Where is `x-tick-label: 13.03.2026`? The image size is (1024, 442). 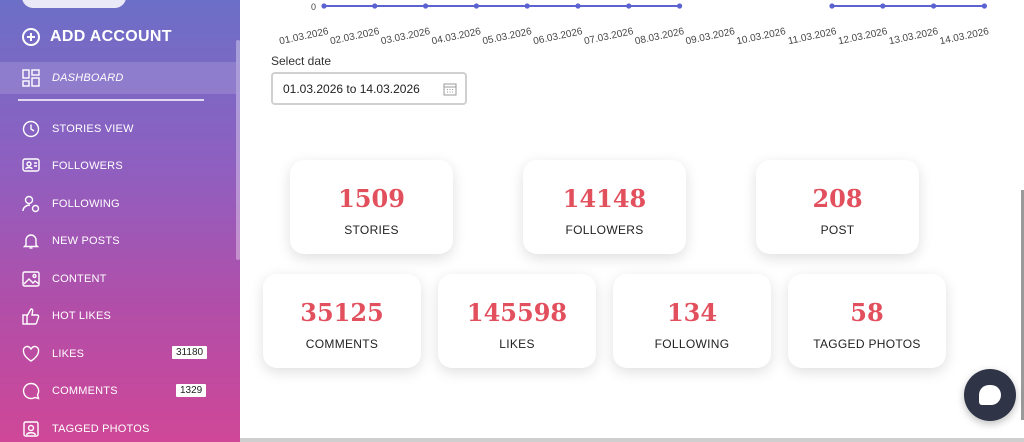
x-tick-label: 13.03.2026 is located at coordinates (914, 36).